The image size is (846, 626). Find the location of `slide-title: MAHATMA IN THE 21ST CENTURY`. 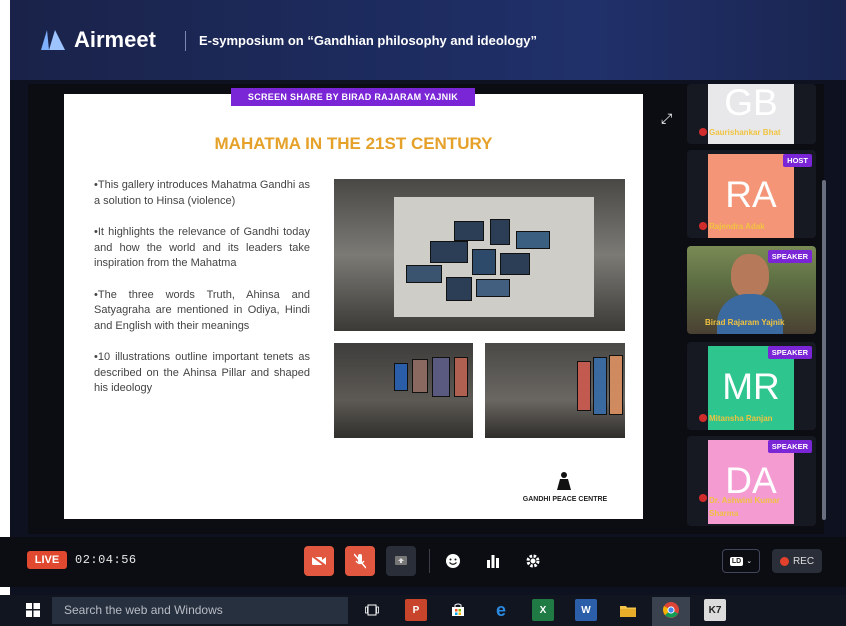

slide-title: MAHATMA IN THE 21ST CENTURY is located at coordinates (353, 143).